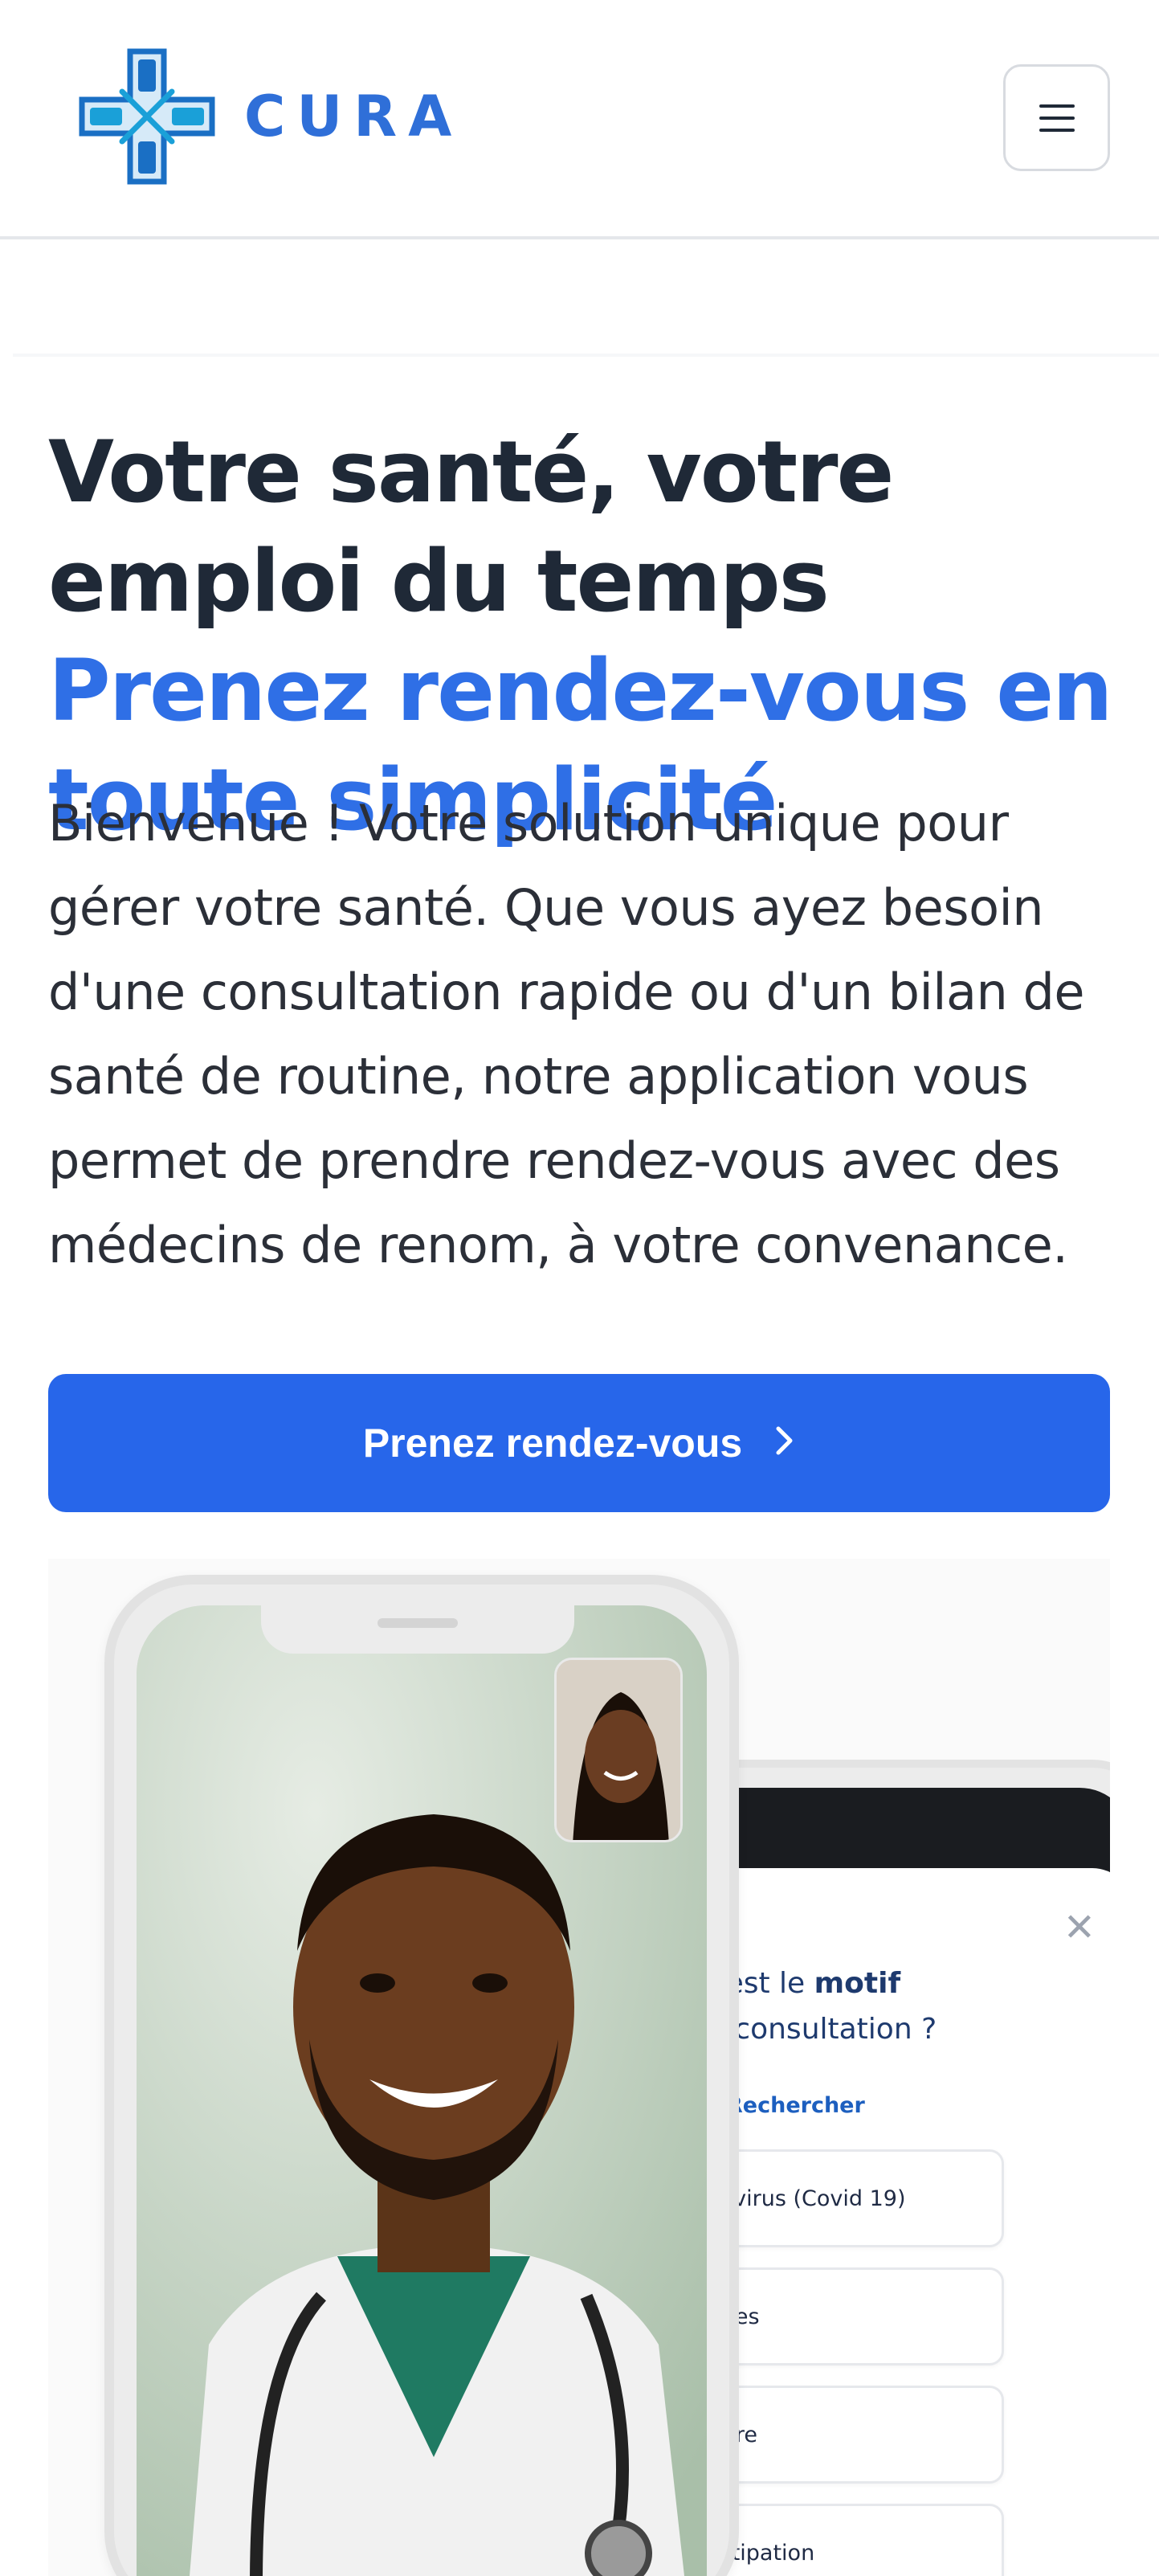 Image resolution: width=1159 pixels, height=2576 pixels. Describe the element at coordinates (586, 356) in the screenshot. I see `section-divider` at that location.